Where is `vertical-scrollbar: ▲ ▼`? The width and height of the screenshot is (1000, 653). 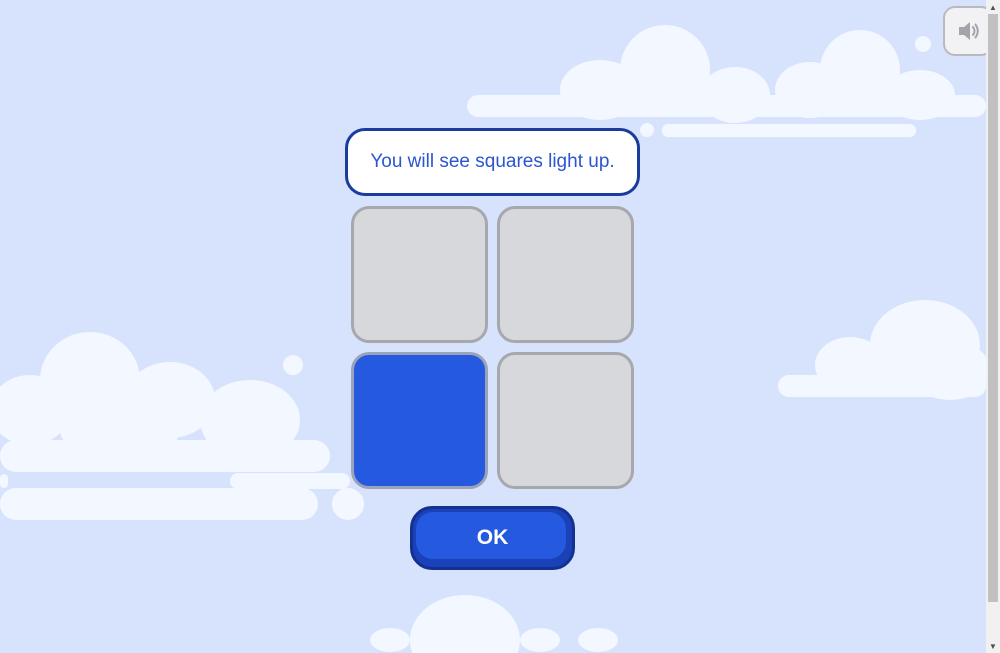
vertical-scrollbar: ▲ ▼ is located at coordinates (993, 326).